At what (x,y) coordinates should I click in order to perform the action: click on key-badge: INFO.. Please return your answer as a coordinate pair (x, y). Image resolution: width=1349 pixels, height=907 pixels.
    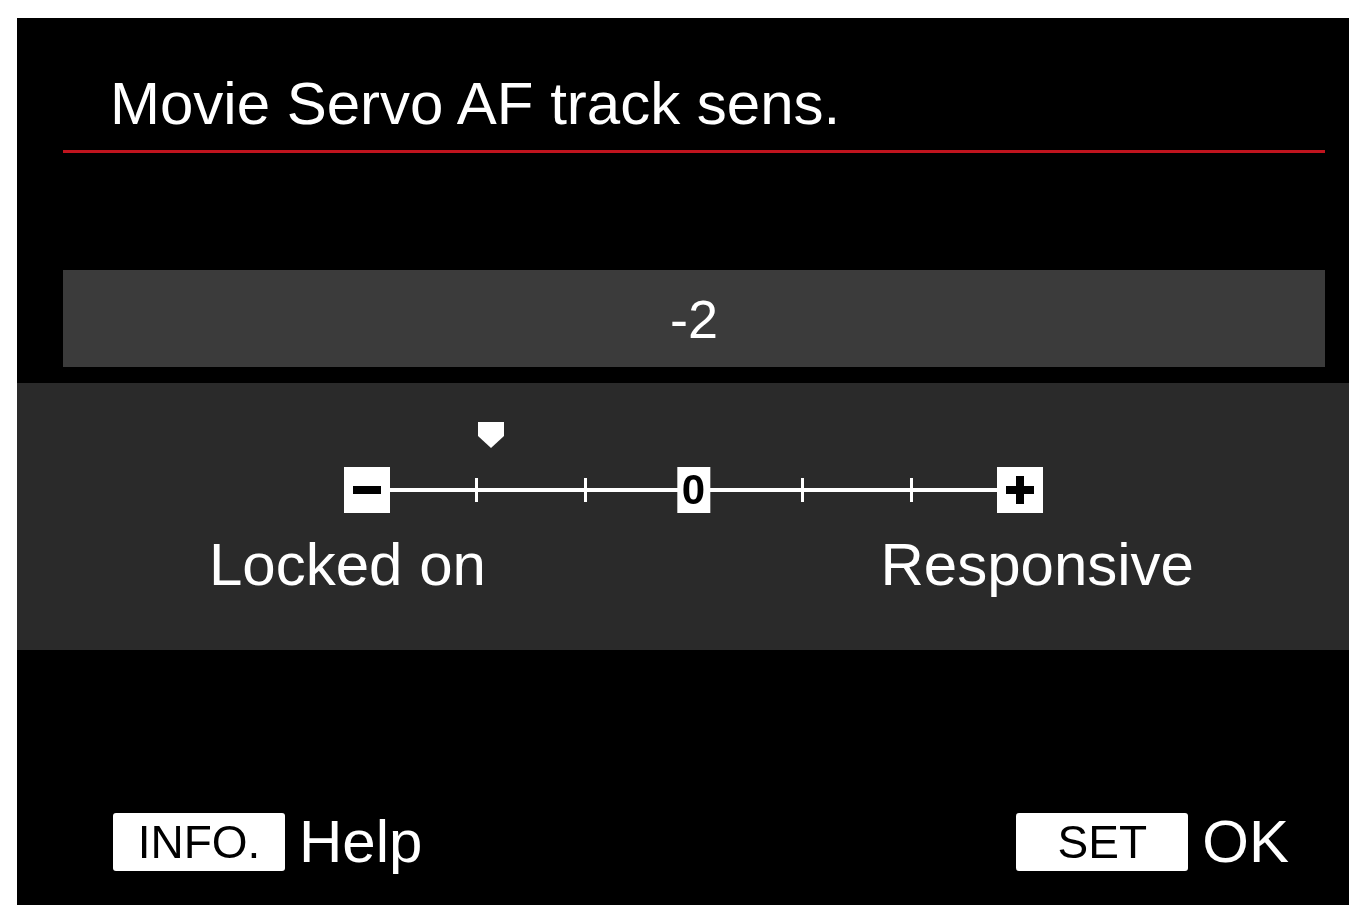
    Looking at the image, I should click on (199, 842).